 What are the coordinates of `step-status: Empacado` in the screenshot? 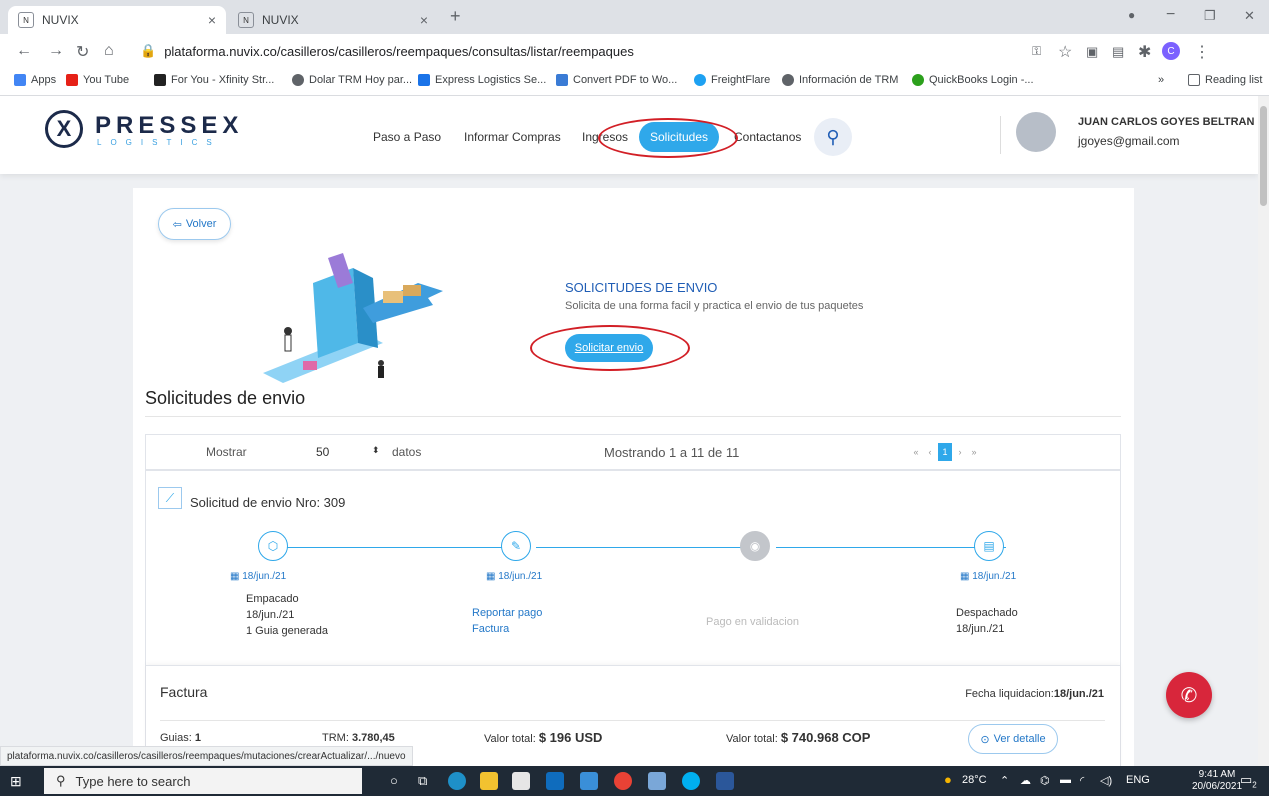 It's located at (272, 599).